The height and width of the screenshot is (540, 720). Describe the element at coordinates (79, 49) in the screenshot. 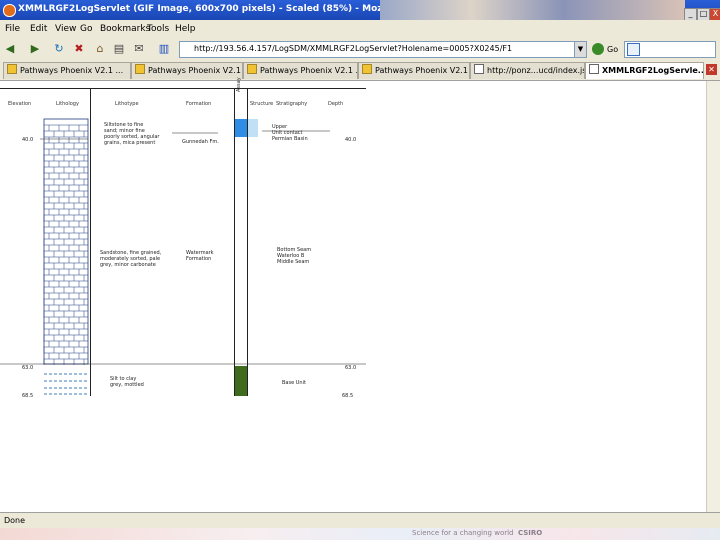

I see `stop-icon: ✖` at that location.